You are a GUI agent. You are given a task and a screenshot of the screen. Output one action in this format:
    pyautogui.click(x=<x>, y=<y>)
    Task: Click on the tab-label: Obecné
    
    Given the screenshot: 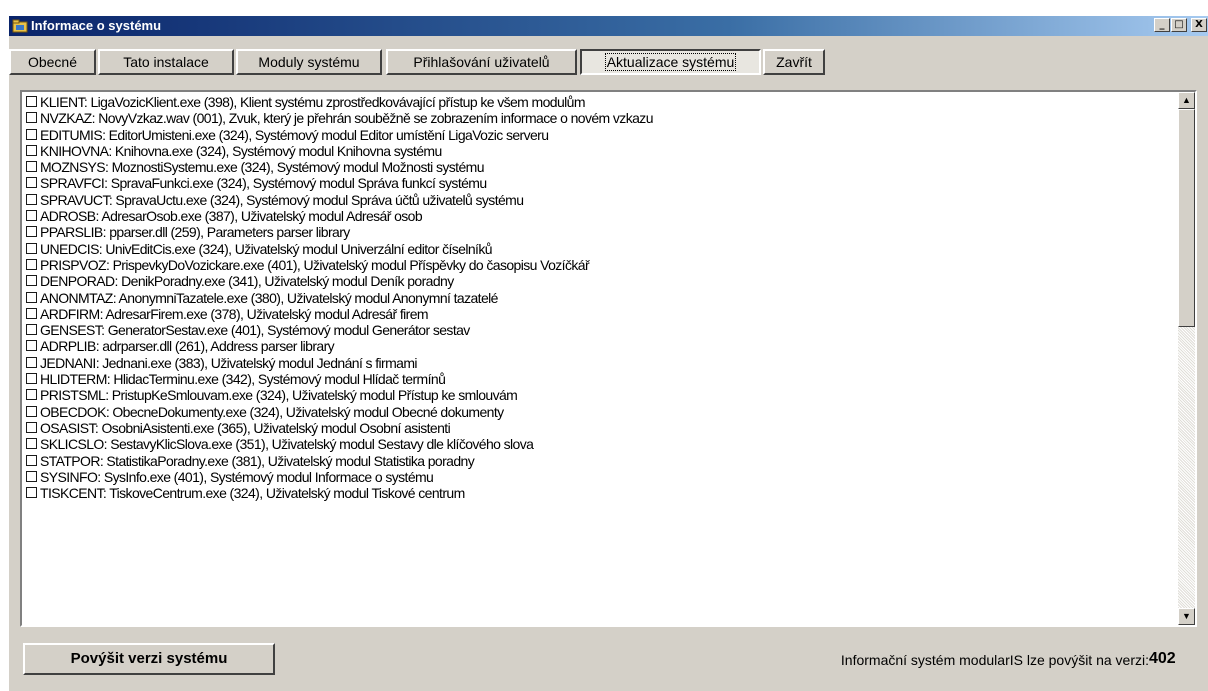 What is the action you would take?
    pyautogui.click(x=52, y=62)
    